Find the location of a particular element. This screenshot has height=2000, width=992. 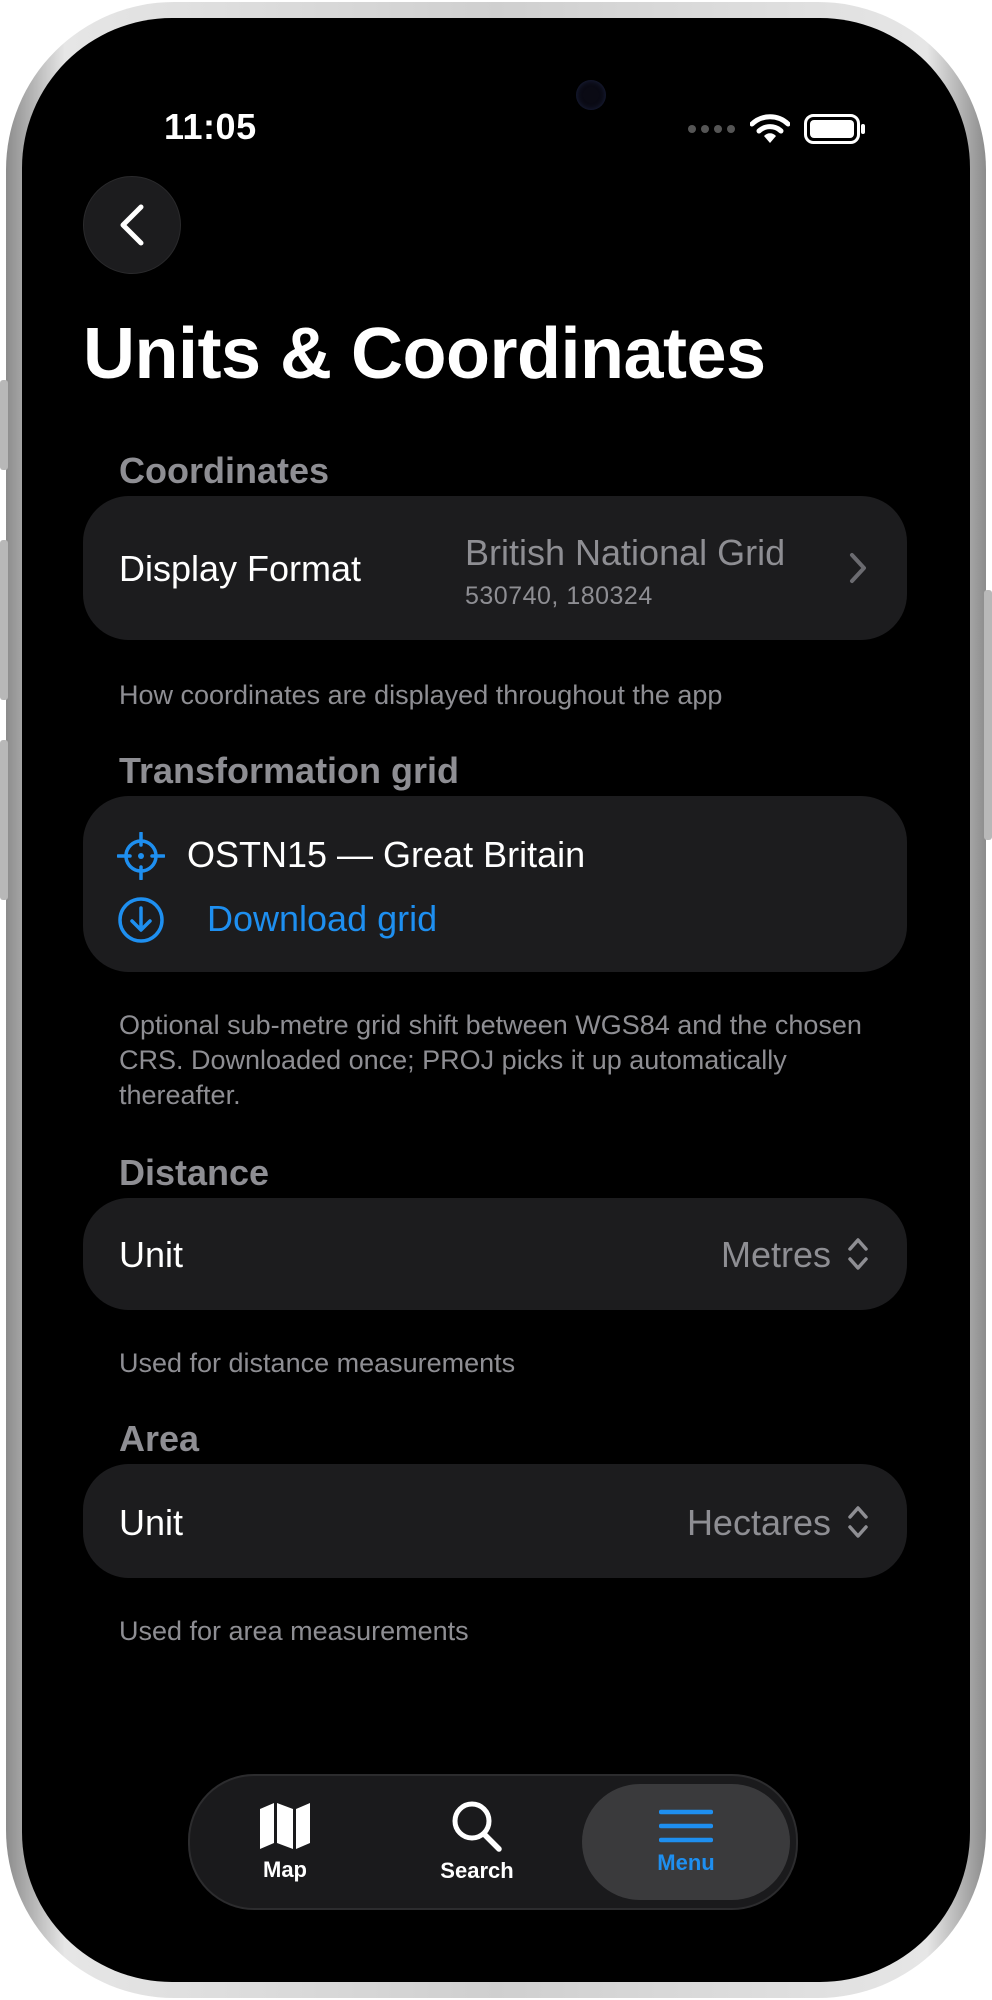

section-heading-coordinates: Coordinates is located at coordinates (224, 470).